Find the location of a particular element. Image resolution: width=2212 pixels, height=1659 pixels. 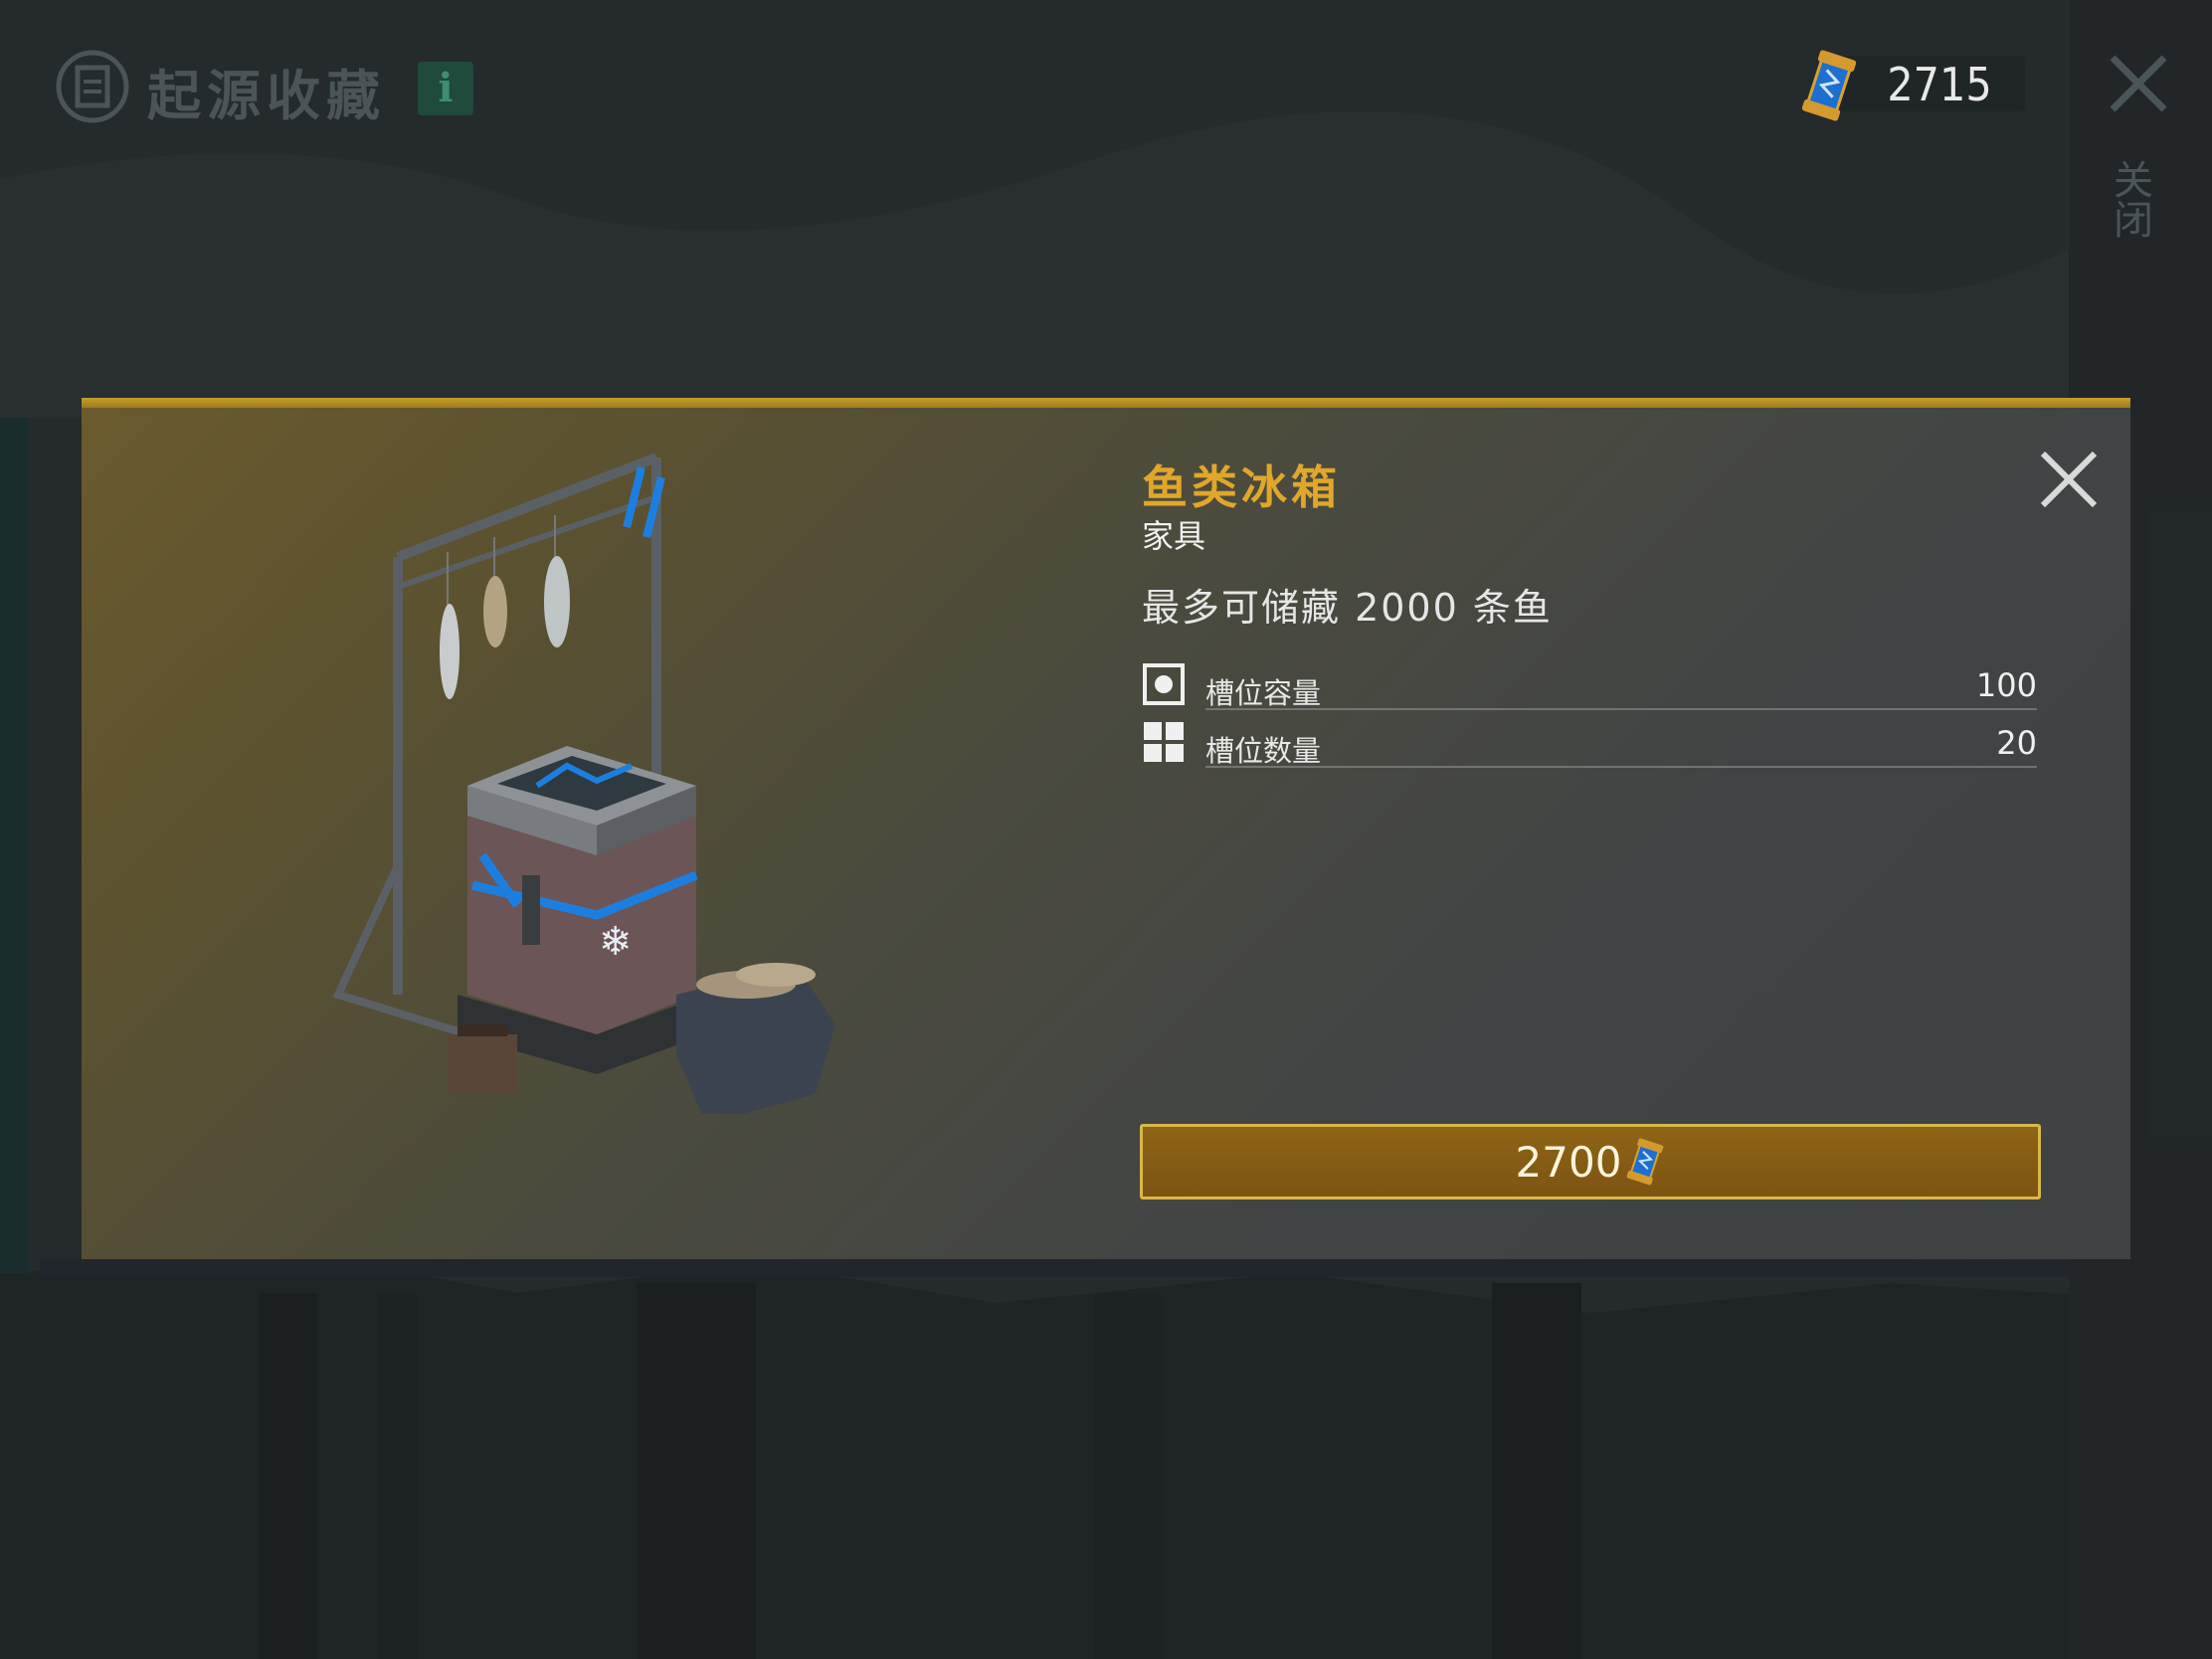

fish-freezer-image: ❄ is located at coordinates (583, 783).